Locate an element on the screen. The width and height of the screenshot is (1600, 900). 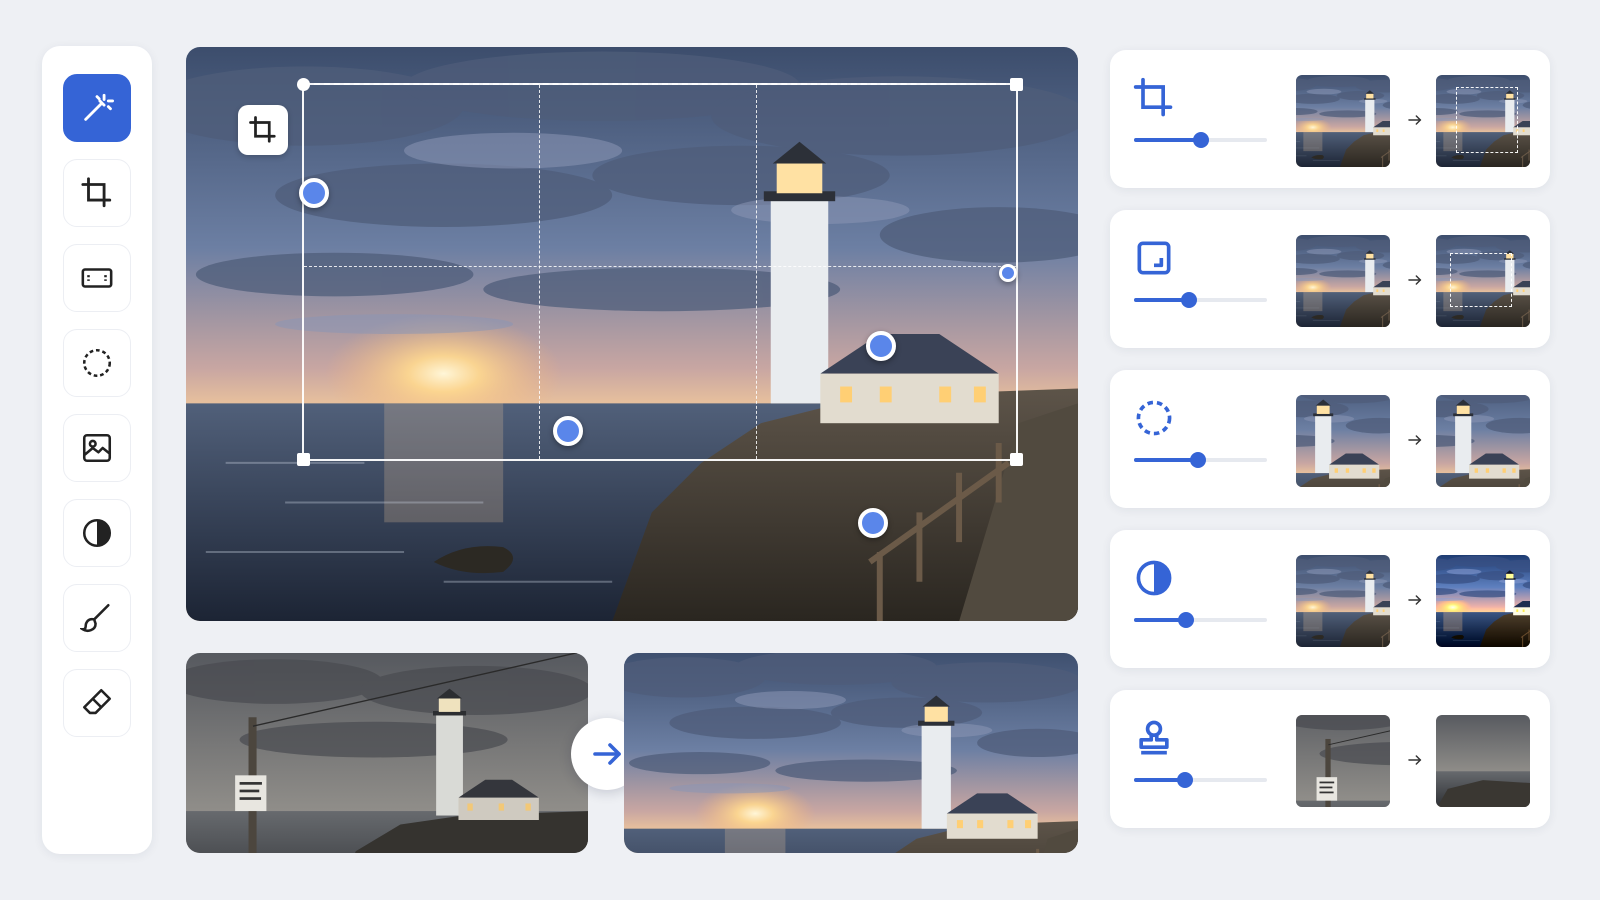
before-image is located at coordinates (387, 753).